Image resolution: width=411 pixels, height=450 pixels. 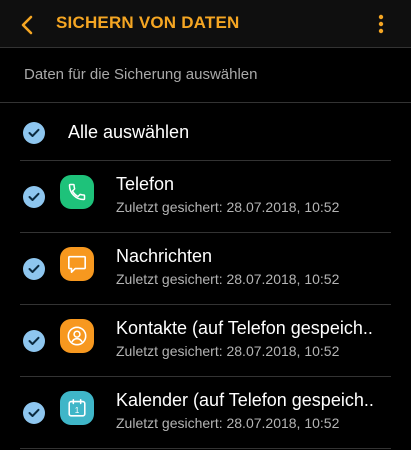 I want to click on select-all-checkbox, so click(x=34, y=133).